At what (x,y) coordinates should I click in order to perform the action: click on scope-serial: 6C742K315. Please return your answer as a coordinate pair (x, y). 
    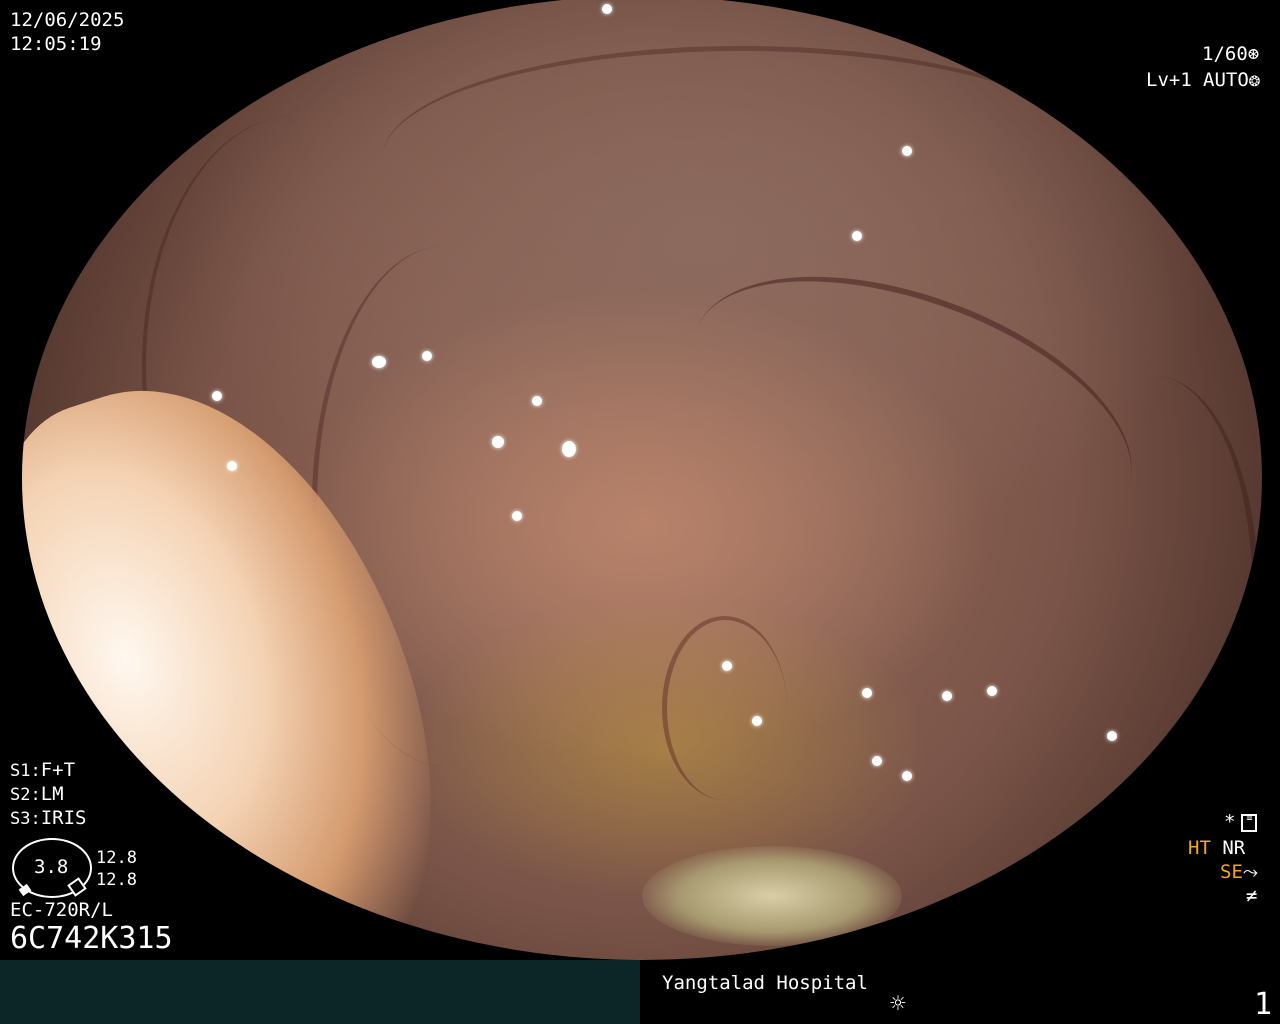
    Looking at the image, I should click on (91, 938).